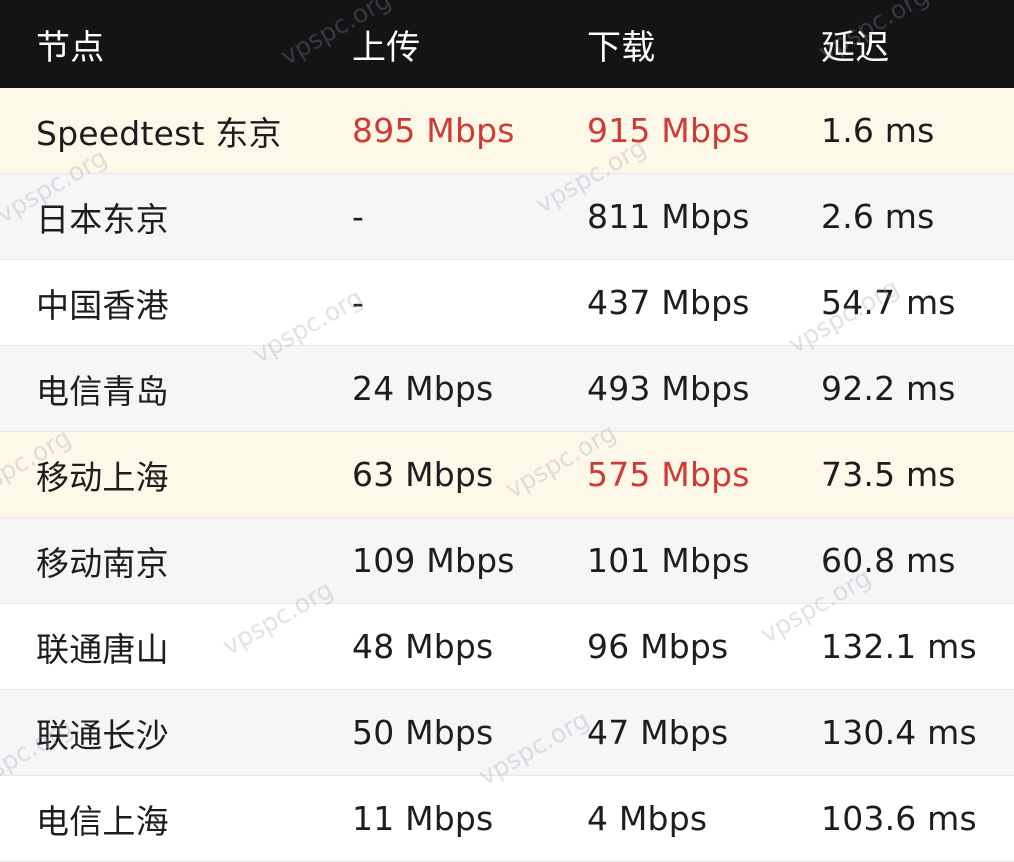  What do you see at coordinates (102, 649) in the screenshot?
I see `node-name: 联通唐山` at bounding box center [102, 649].